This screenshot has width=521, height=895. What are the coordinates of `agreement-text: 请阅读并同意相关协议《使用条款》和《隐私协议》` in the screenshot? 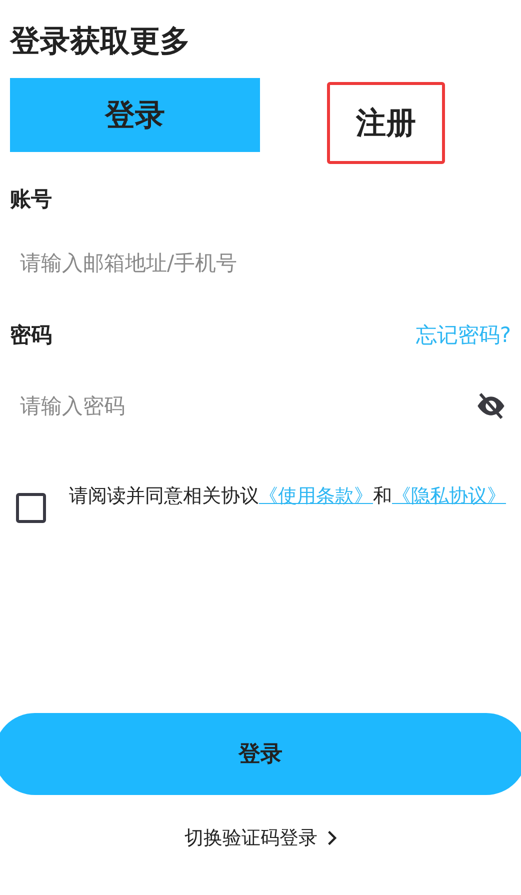 It's located at (287, 496).